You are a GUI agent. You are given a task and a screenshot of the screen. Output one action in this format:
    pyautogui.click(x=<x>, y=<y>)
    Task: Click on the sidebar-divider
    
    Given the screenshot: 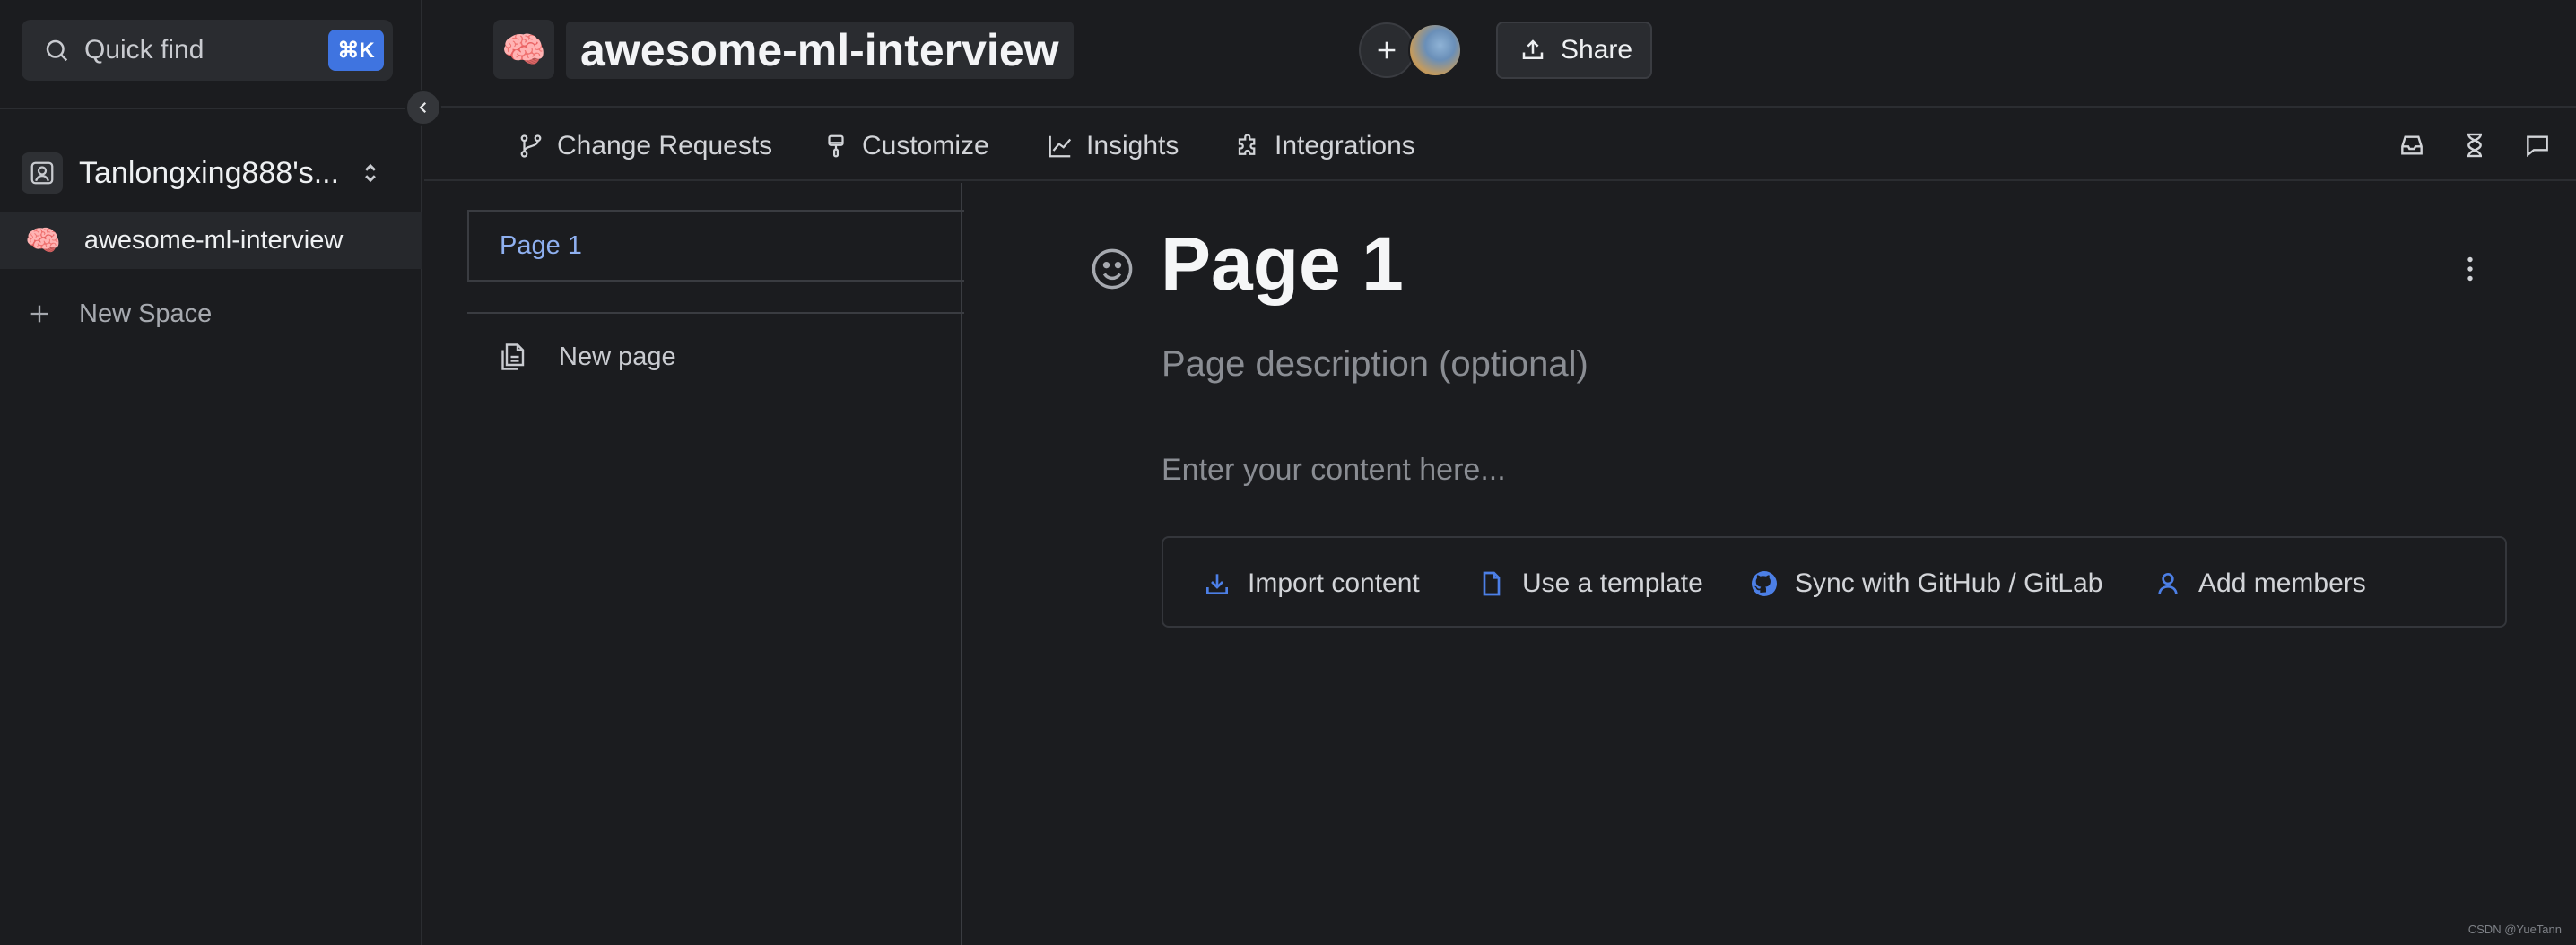 What is the action you would take?
    pyautogui.click(x=211, y=108)
    